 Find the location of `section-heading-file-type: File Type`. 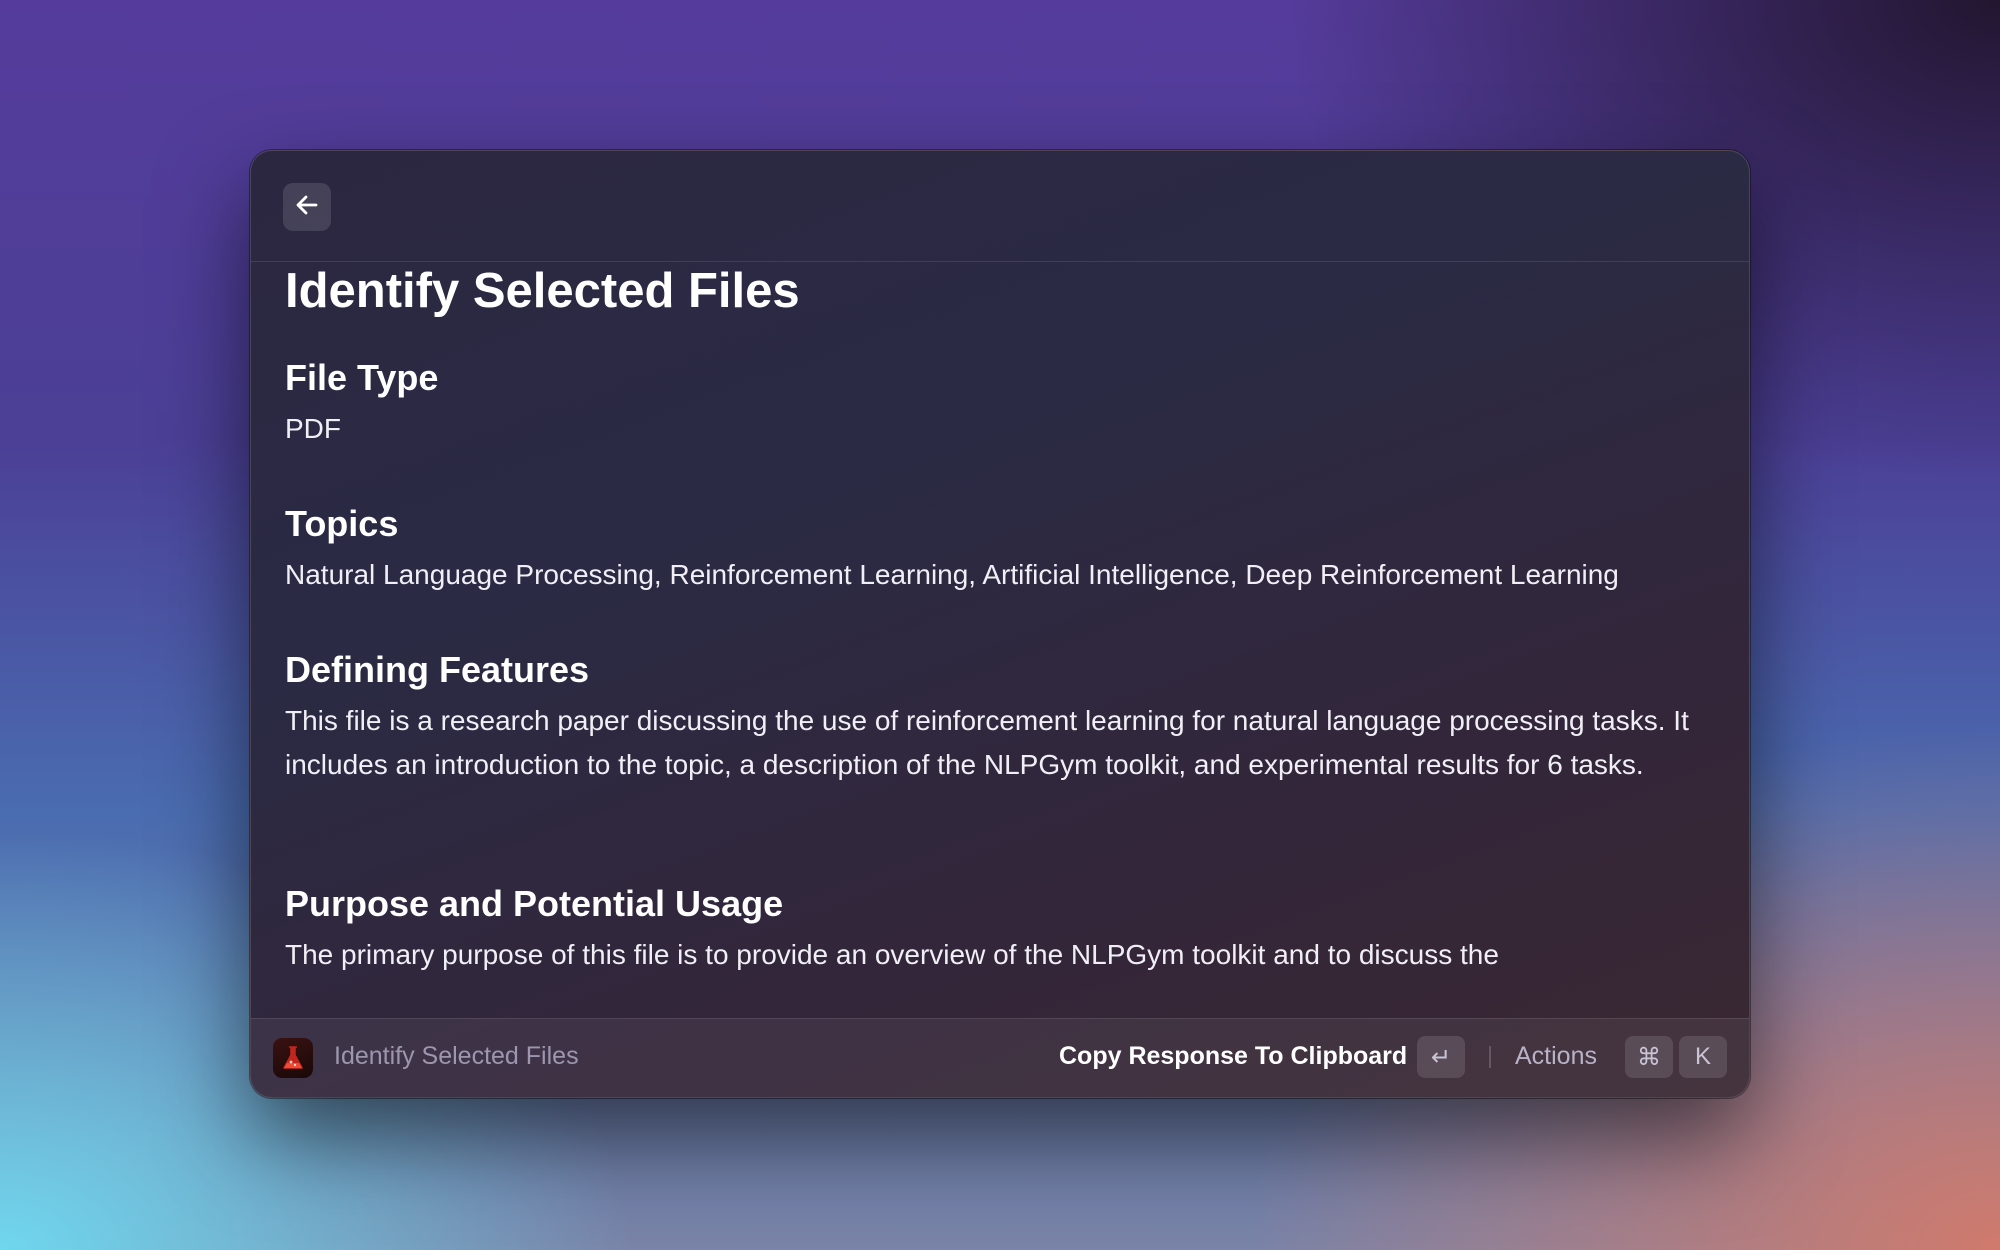

section-heading-file-type: File Type is located at coordinates (362, 377).